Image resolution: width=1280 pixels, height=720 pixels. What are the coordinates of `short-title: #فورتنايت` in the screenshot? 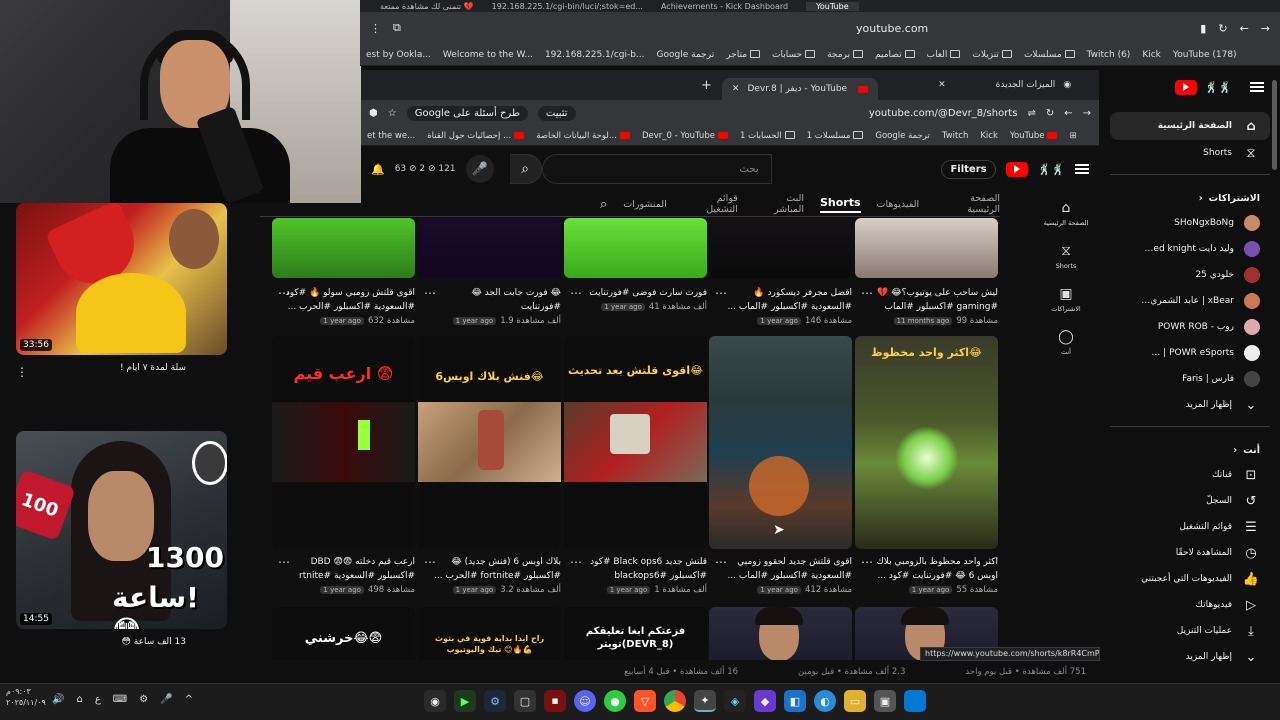 It's located at (489, 307).